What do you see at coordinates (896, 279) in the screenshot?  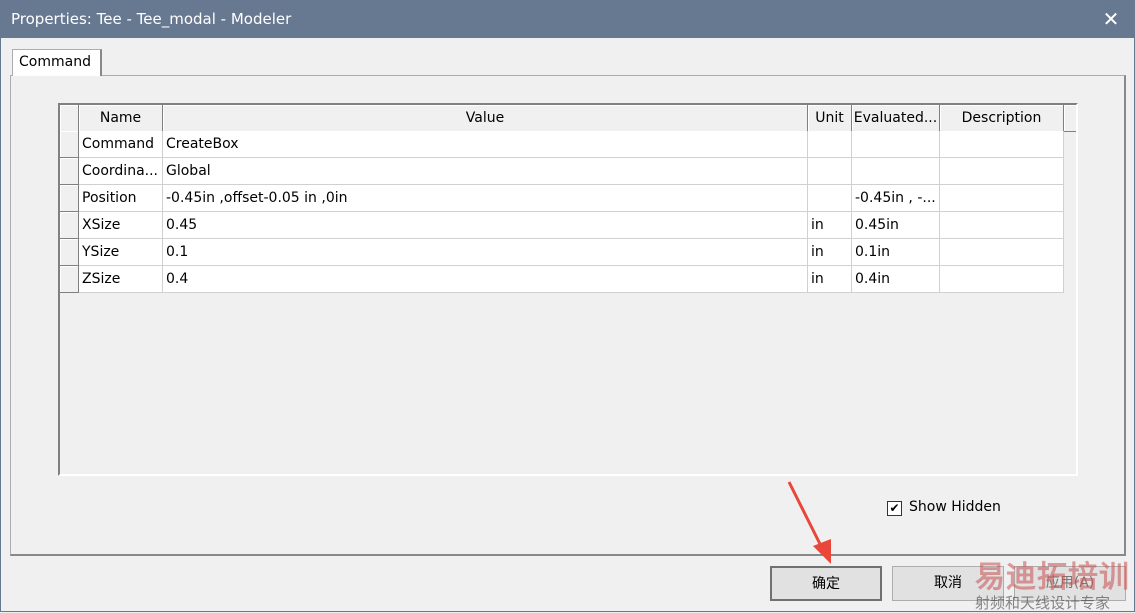 I see `cell-evaluated: 0.4in` at bounding box center [896, 279].